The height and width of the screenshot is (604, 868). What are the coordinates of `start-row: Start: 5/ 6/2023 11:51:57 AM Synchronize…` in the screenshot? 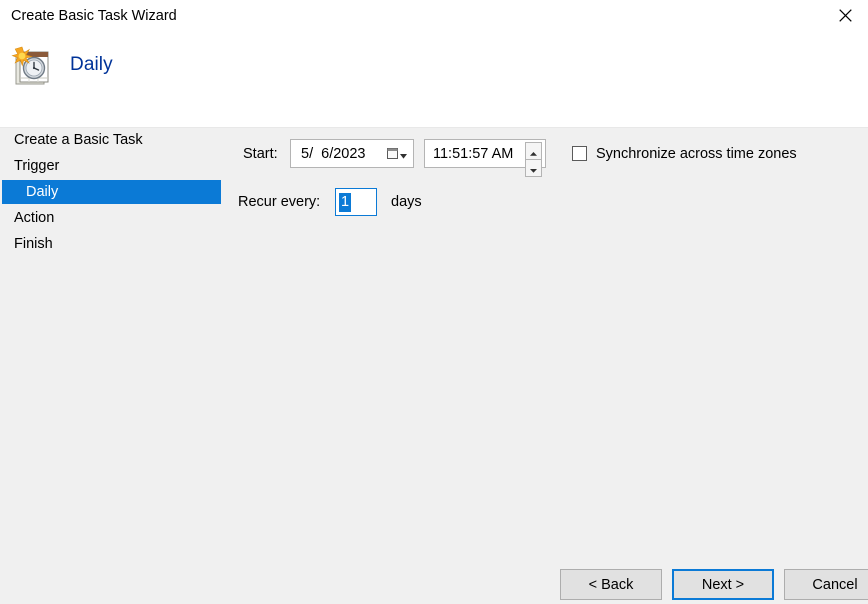 It's located at (520, 158).